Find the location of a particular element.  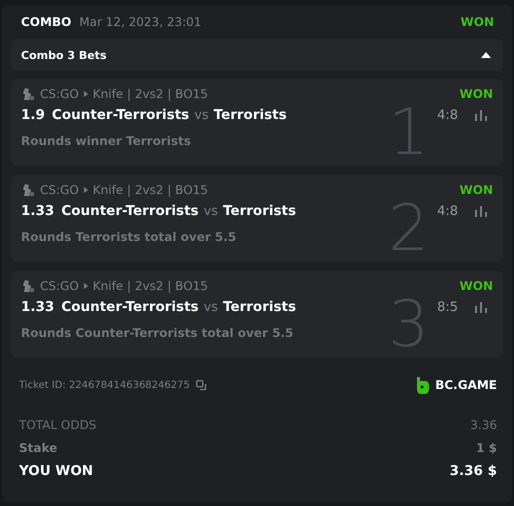

market-label: Rounds Terrorists total over 5.5 is located at coordinates (128, 237).